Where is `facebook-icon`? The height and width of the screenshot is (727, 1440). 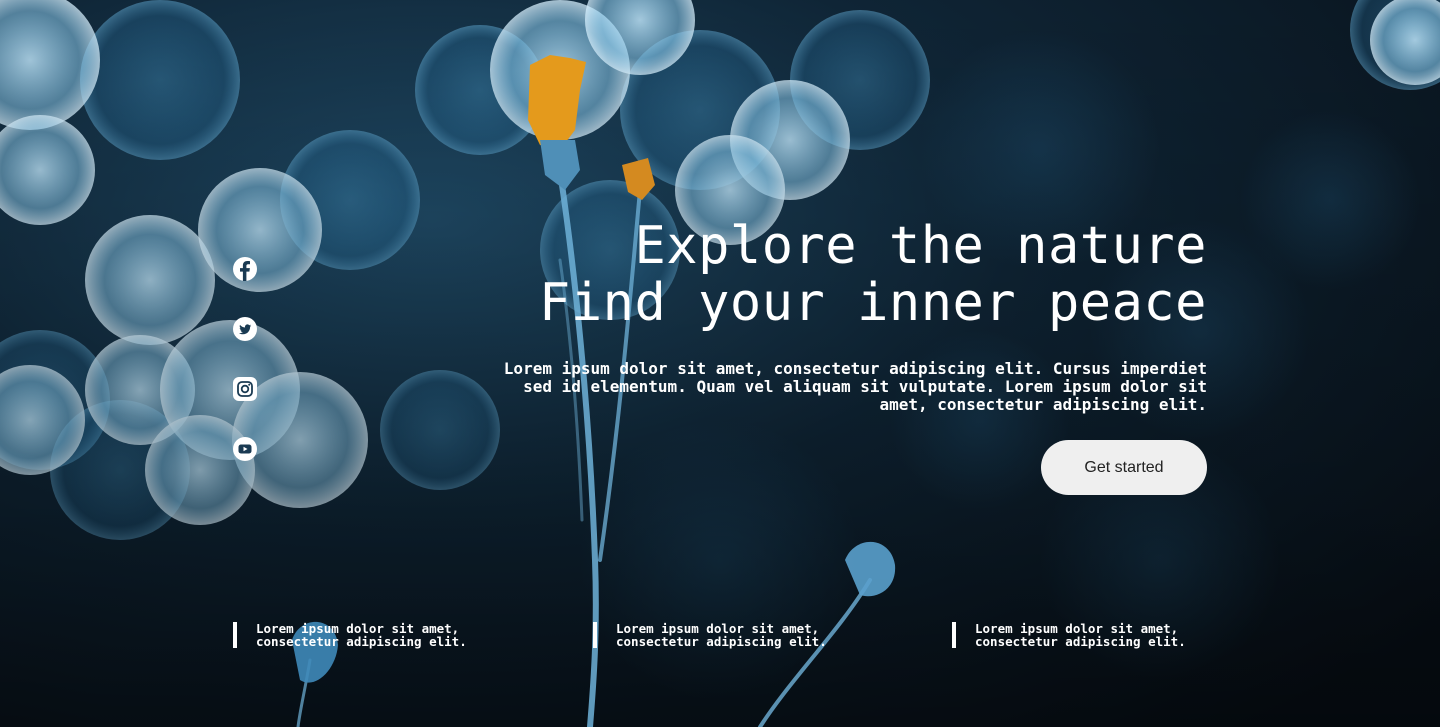
facebook-icon is located at coordinates (245, 269).